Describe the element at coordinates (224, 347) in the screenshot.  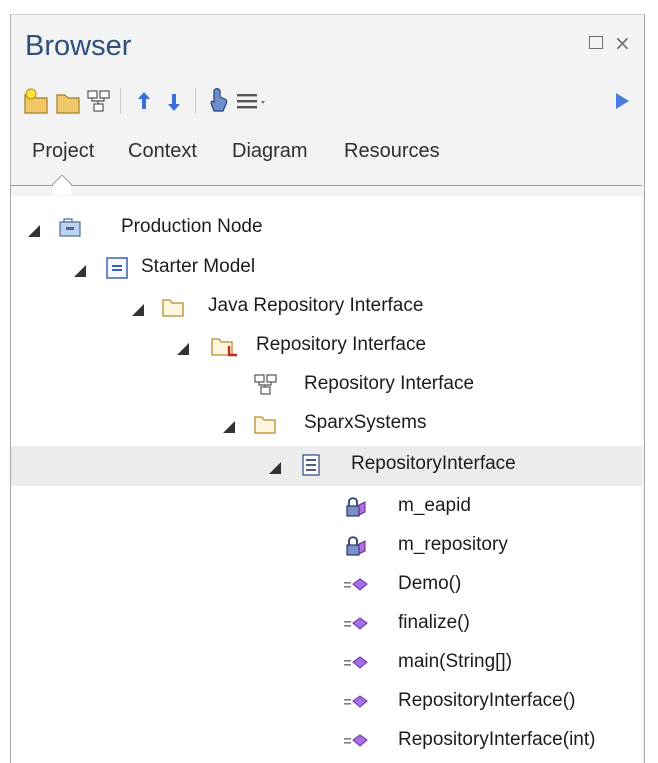
I see `namespace-package-icon` at that location.